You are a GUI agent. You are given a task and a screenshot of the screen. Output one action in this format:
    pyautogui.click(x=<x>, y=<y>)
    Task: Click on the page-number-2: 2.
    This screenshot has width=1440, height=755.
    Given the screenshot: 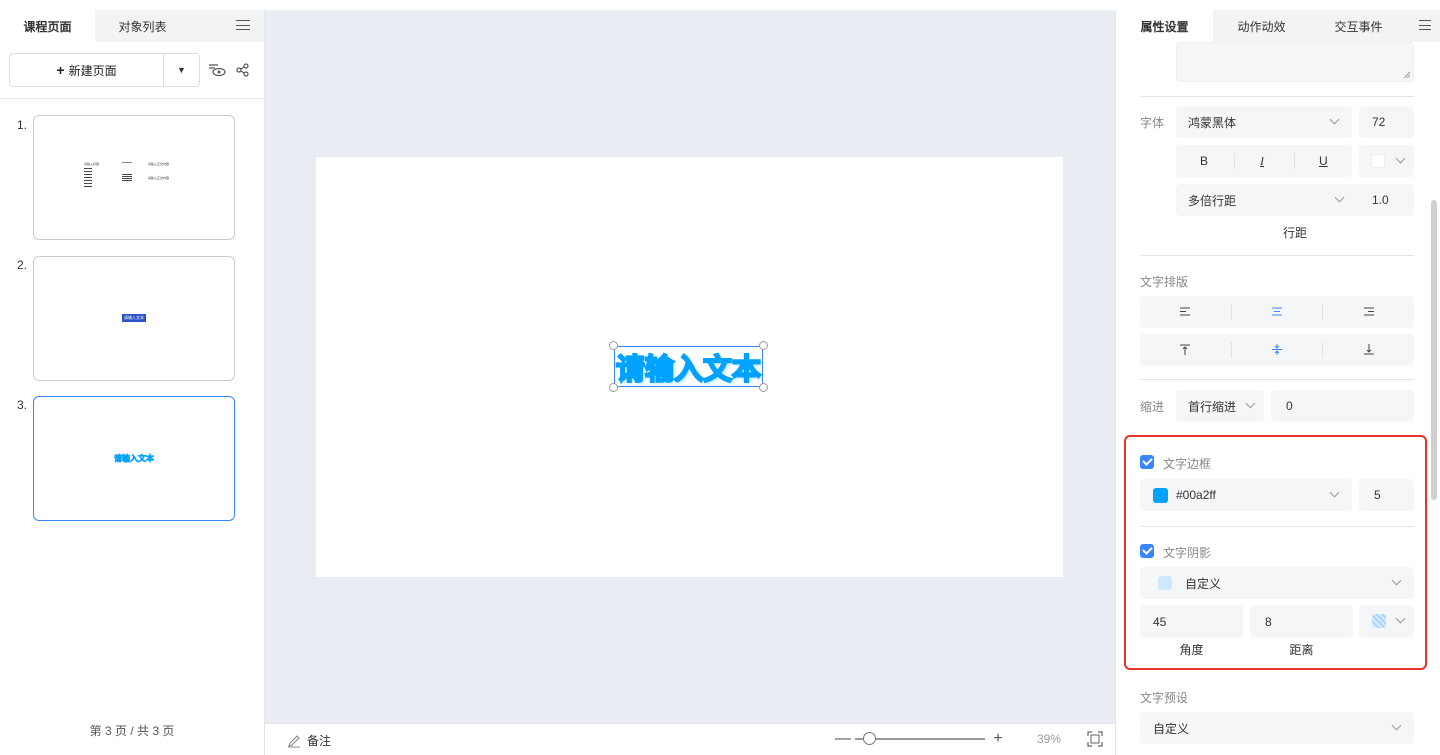 What is the action you would take?
    pyautogui.click(x=22, y=265)
    